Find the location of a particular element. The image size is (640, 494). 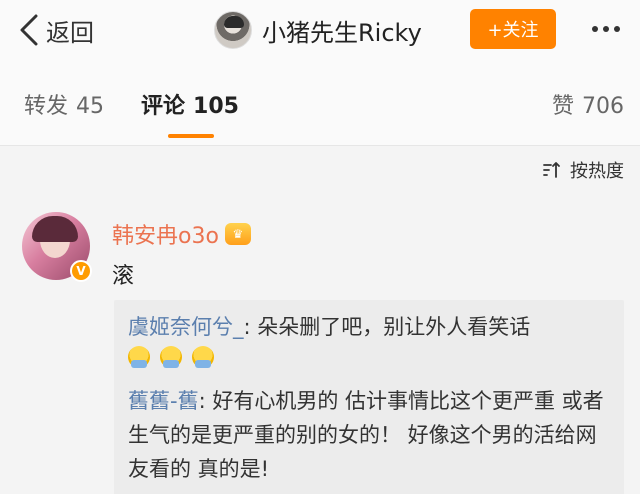

commenter-name: 韩安冉o3o ♛ is located at coordinates (181, 234).